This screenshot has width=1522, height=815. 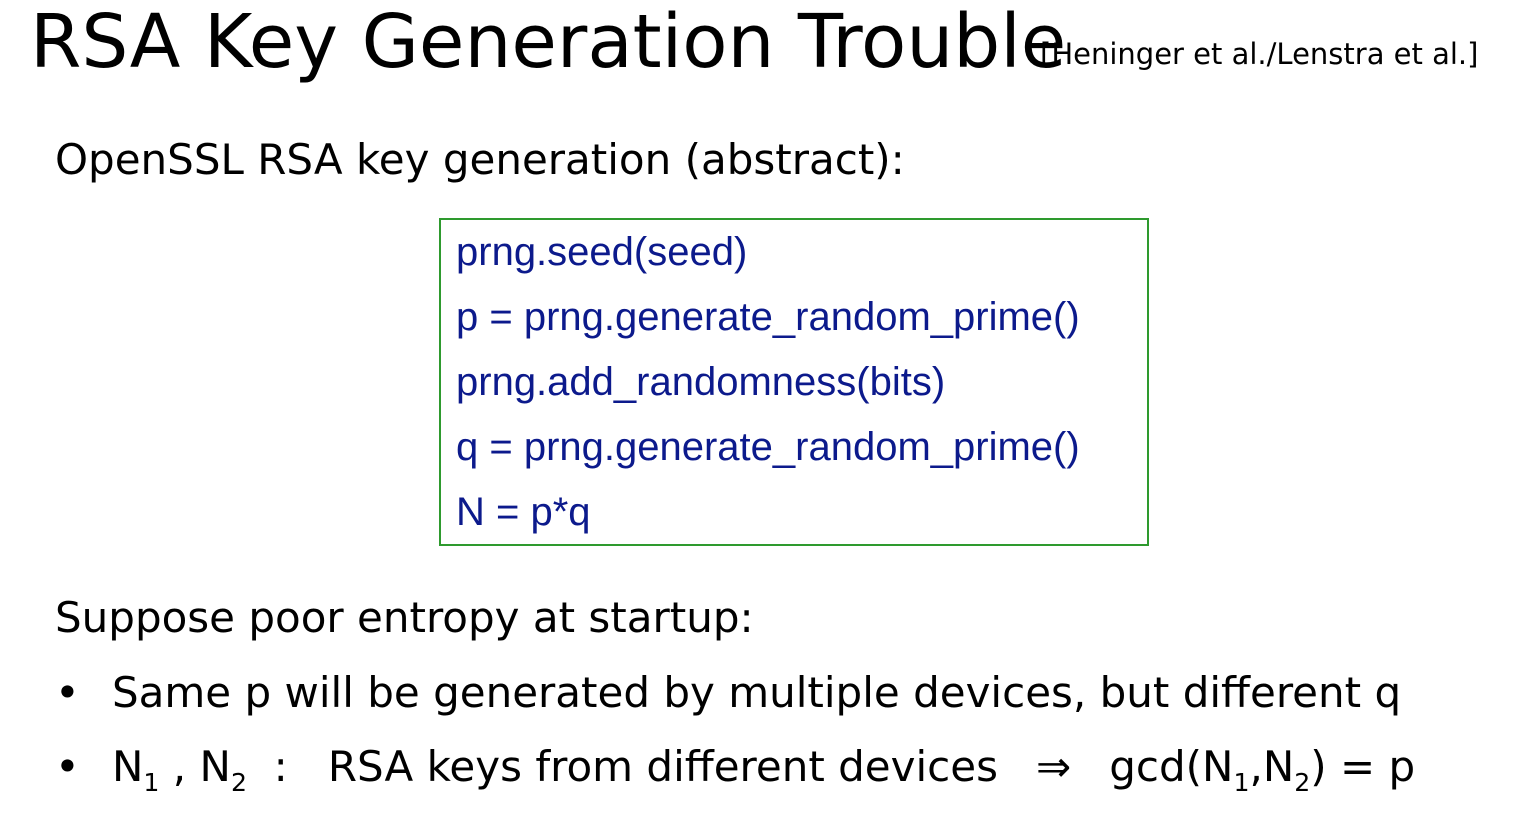 What do you see at coordinates (523, 512) in the screenshot?
I see `code-line: N = p*q` at bounding box center [523, 512].